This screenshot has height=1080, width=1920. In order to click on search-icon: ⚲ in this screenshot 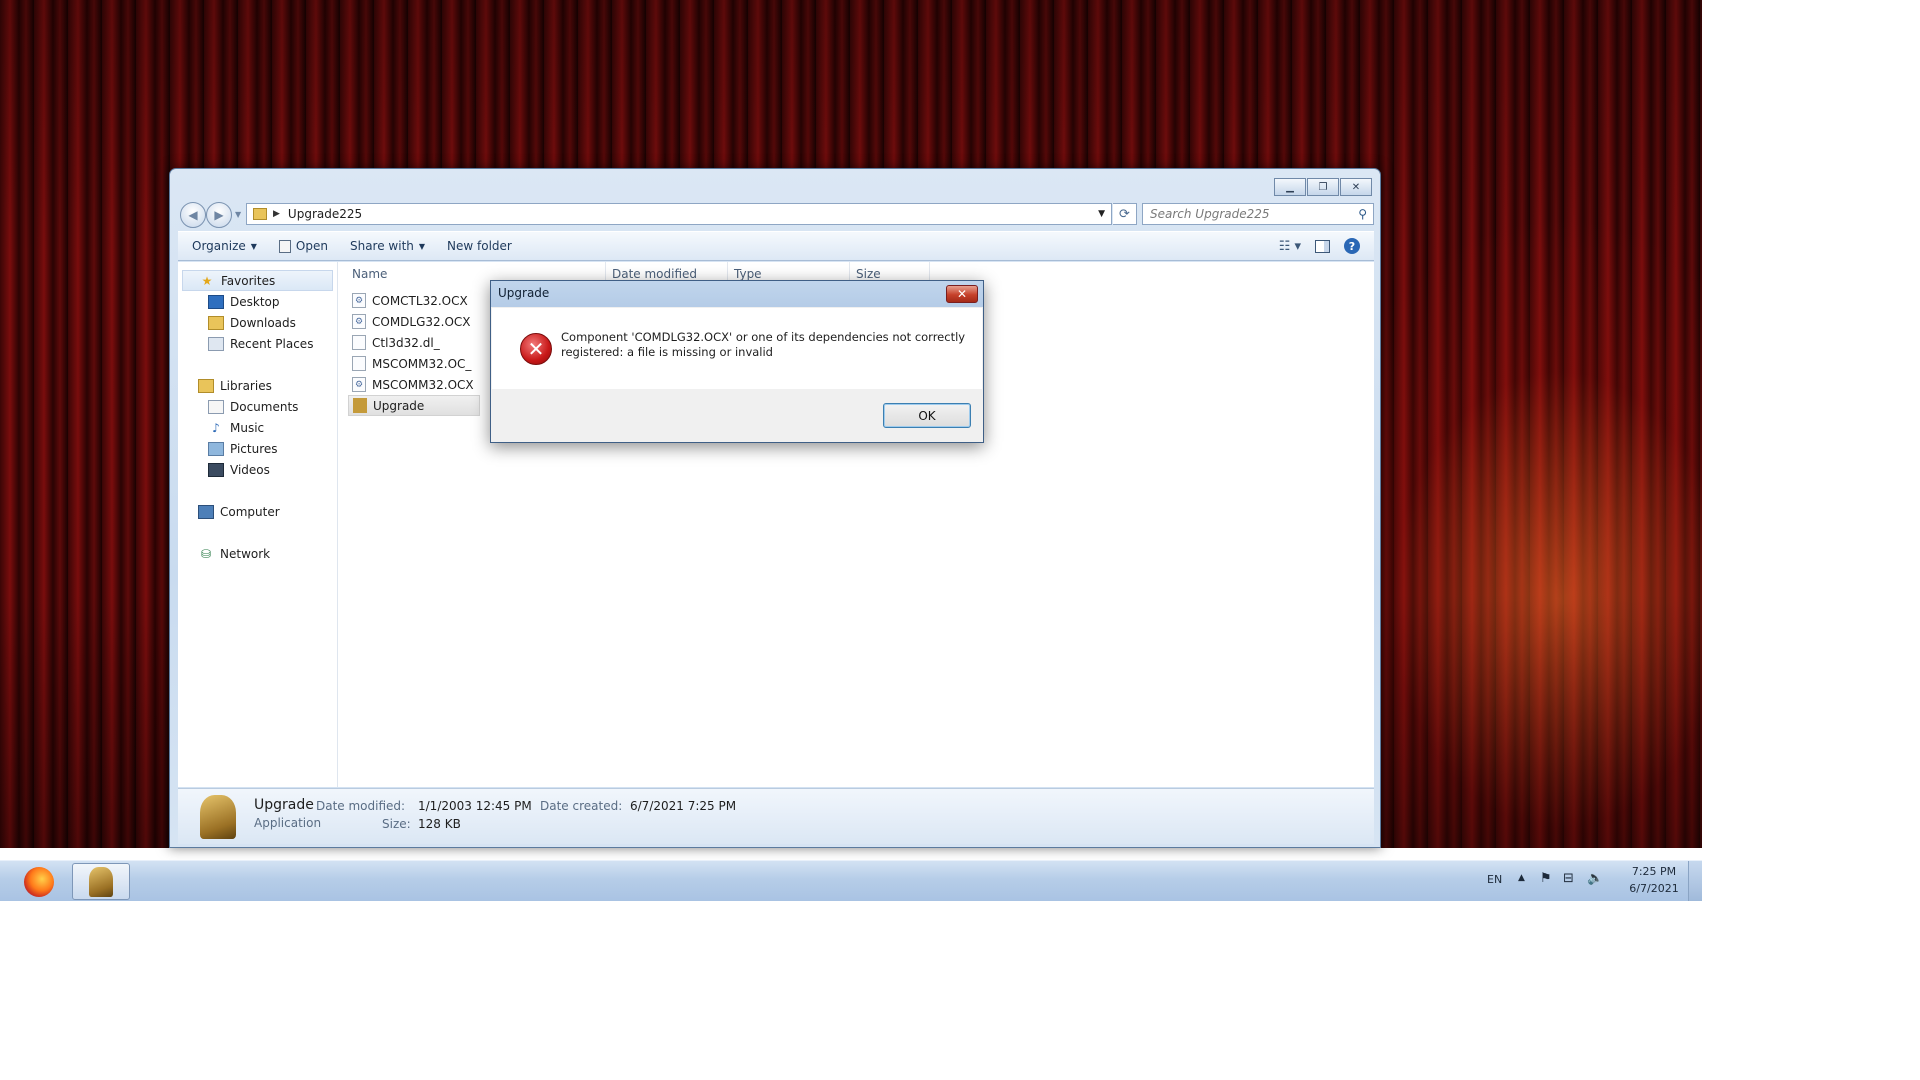, I will do `click(1362, 214)`.